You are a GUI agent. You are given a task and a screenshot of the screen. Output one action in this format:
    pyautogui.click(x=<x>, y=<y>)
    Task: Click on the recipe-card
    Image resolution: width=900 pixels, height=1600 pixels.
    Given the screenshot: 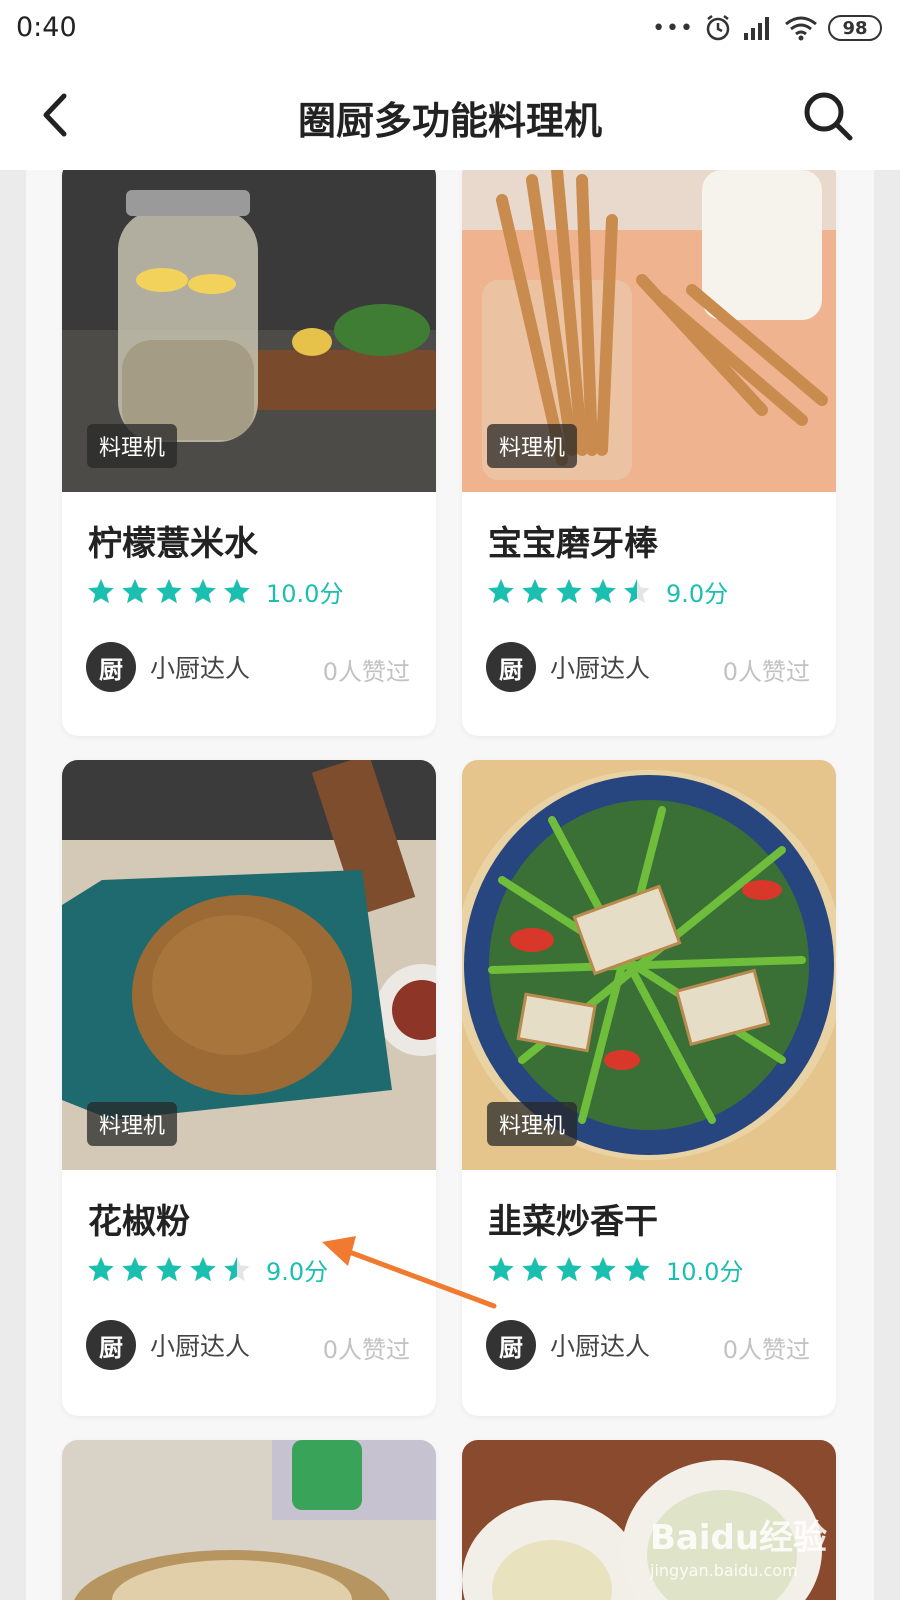 What is the action you would take?
    pyautogui.click(x=249, y=1520)
    